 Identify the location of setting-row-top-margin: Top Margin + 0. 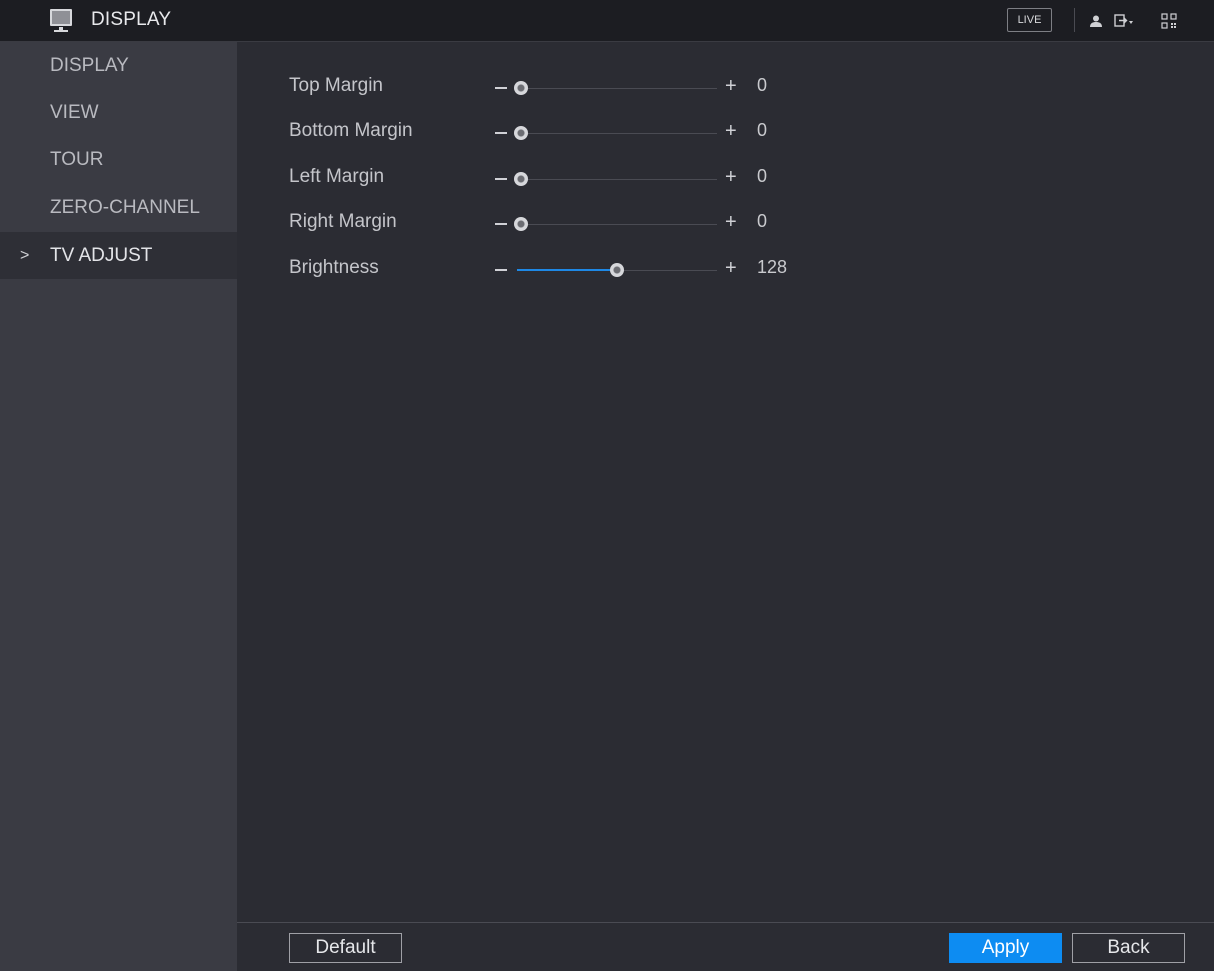
(725, 87).